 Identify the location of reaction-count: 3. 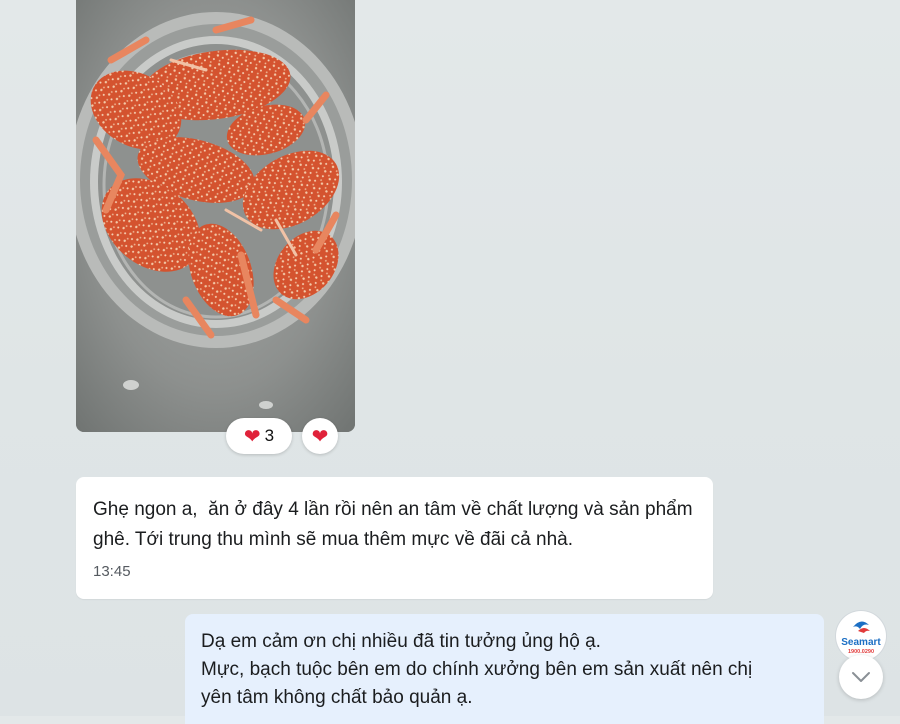
(269, 435).